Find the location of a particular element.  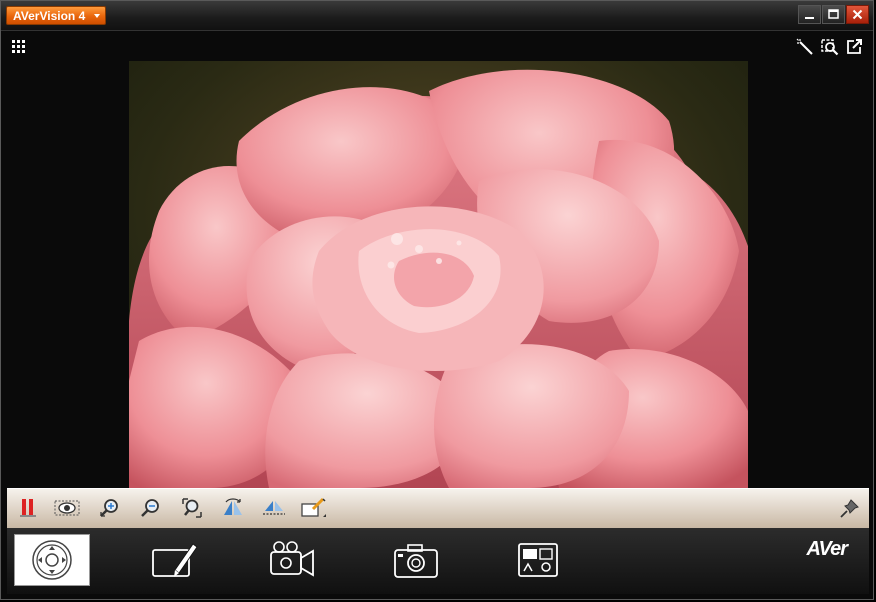

zoom-reset-button is located at coordinates (192, 508).